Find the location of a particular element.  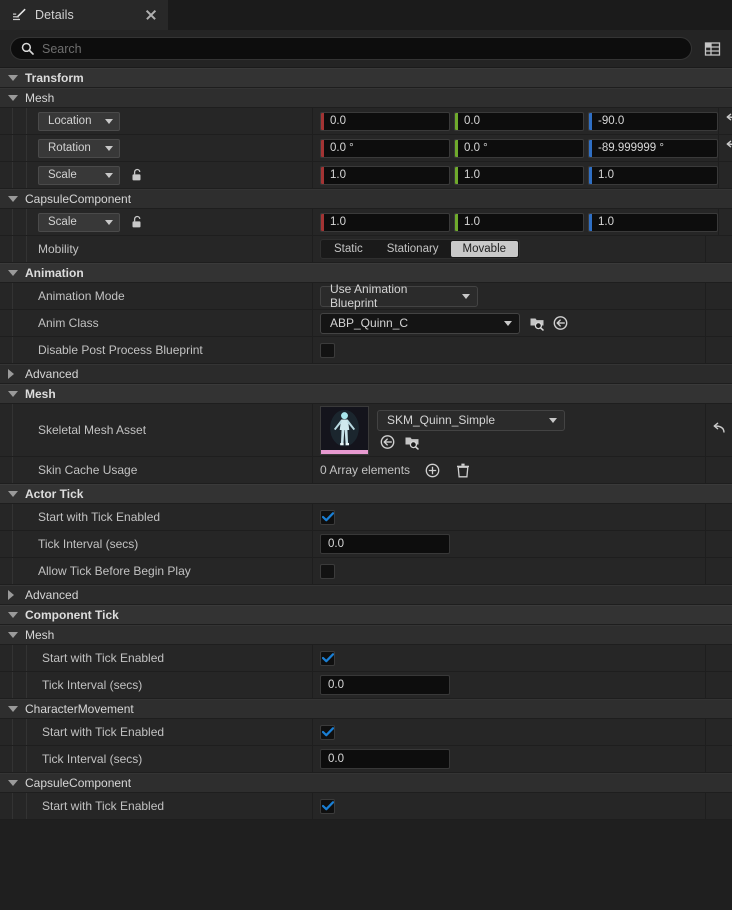

row-anim-class: Anim Class ABP_Quinn_C is located at coordinates (366, 323).